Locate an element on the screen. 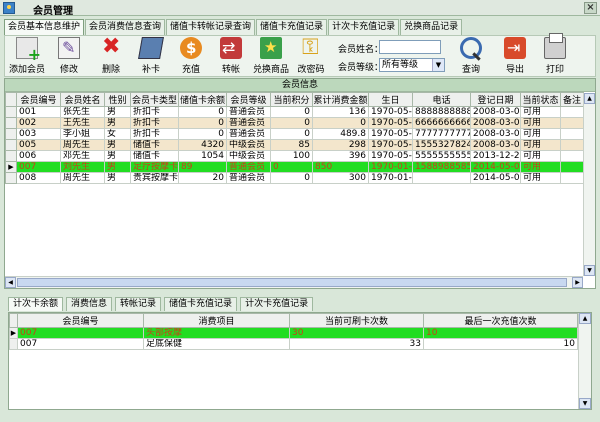 This screenshot has height=422, width=600. transfer-button: 转帐 is located at coordinates (231, 56).